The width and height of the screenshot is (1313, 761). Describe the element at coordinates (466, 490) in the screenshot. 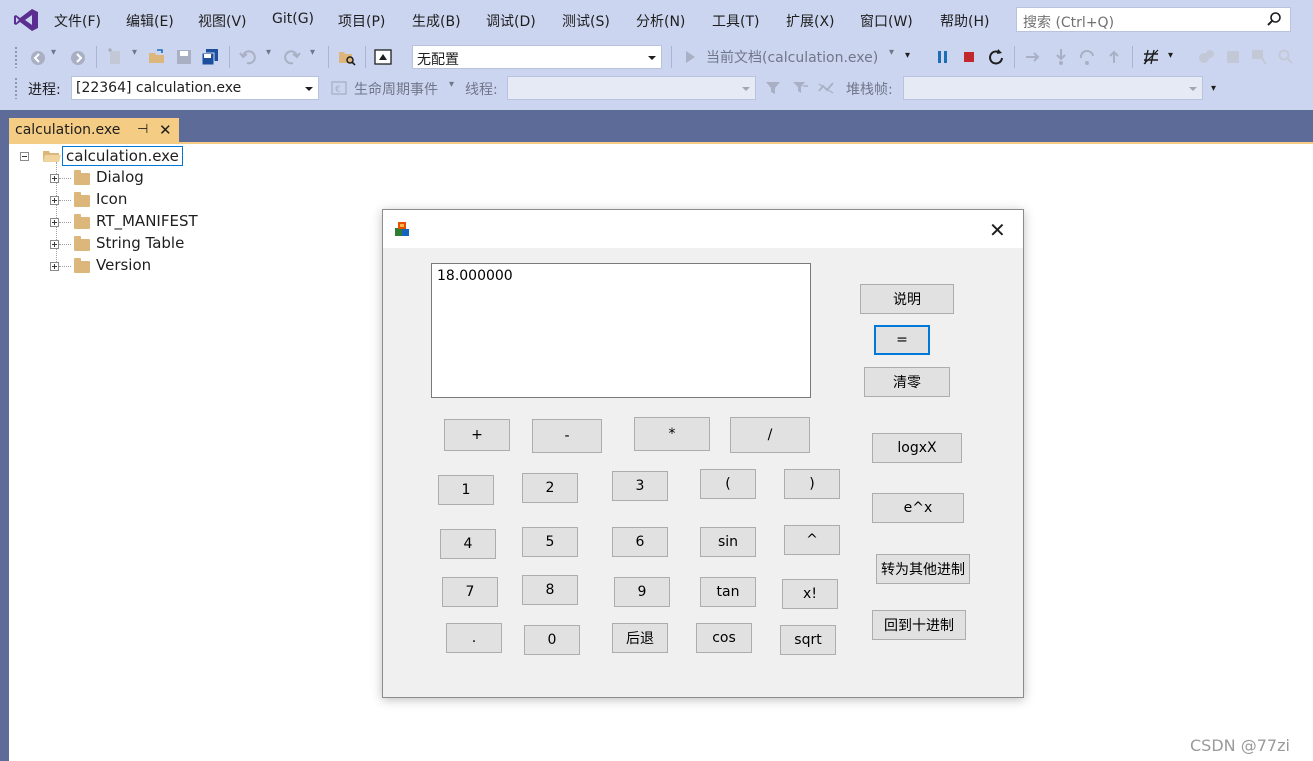

I see `digit-1-button: 1` at that location.